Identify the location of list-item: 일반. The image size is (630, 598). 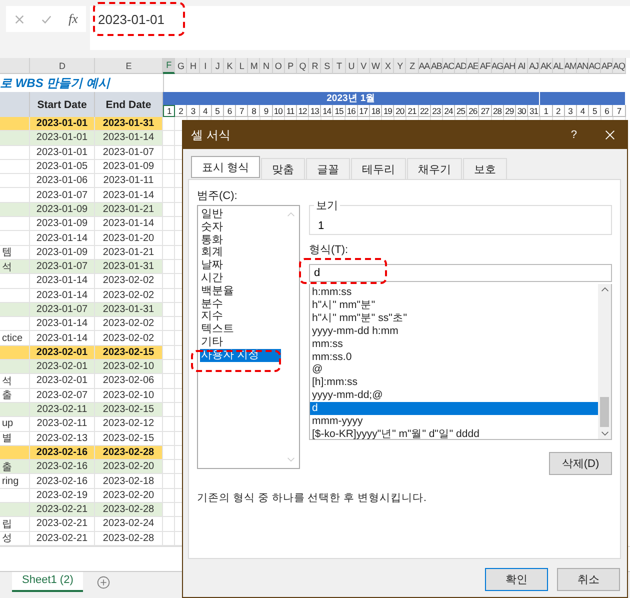
(240, 214).